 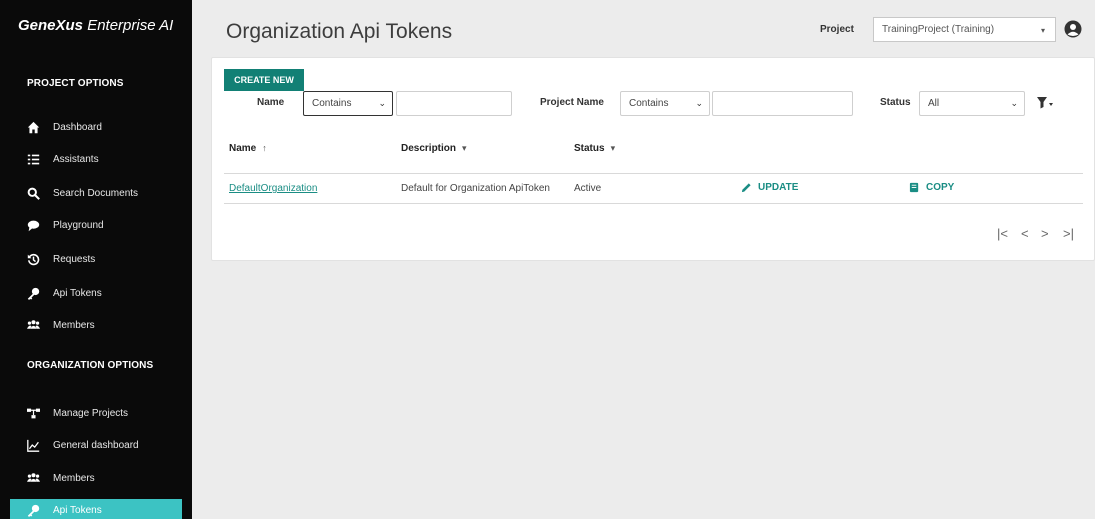 What do you see at coordinates (273, 188) in the screenshot?
I see `token-name-link: DefaultOrganization` at bounding box center [273, 188].